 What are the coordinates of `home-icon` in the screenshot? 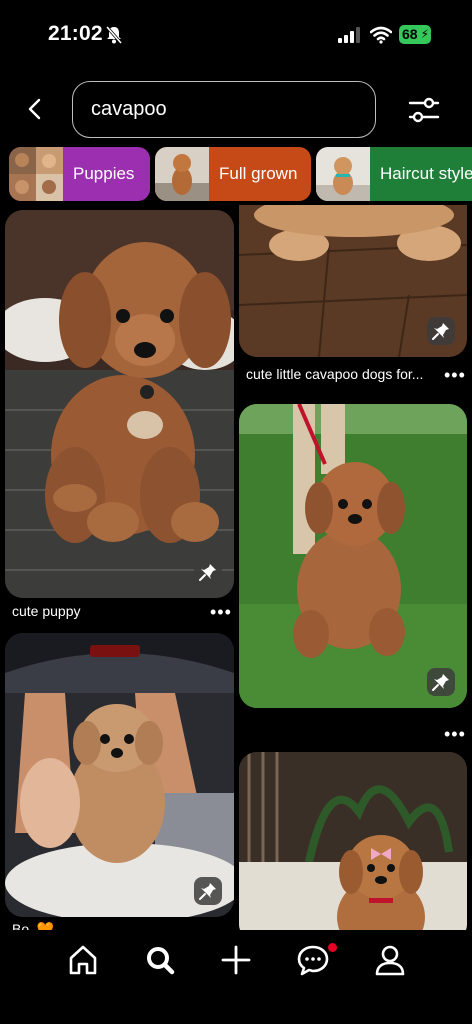 It's located at (83, 960).